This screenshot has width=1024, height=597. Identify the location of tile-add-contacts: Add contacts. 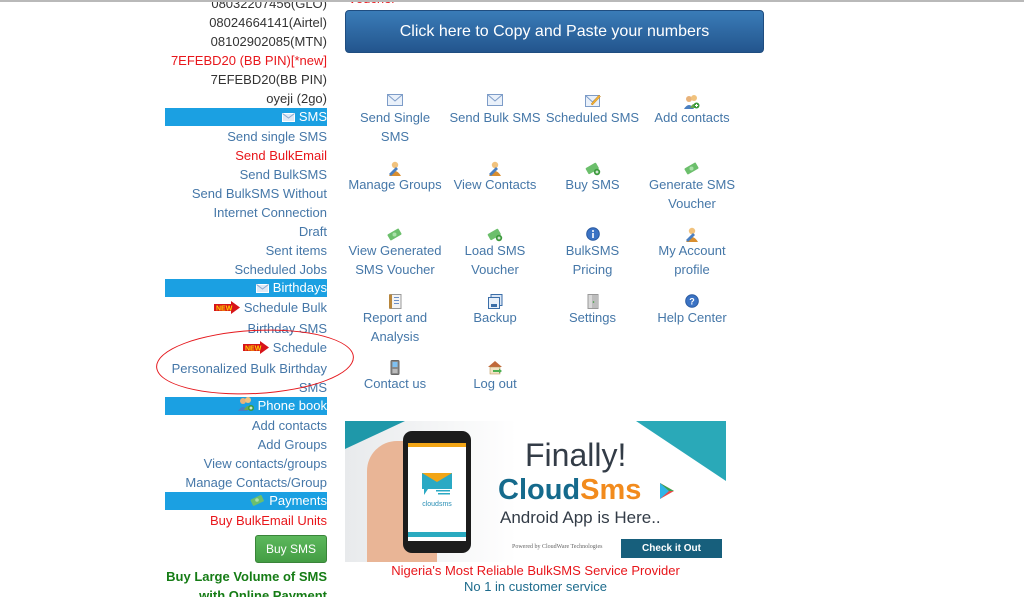
(692, 110).